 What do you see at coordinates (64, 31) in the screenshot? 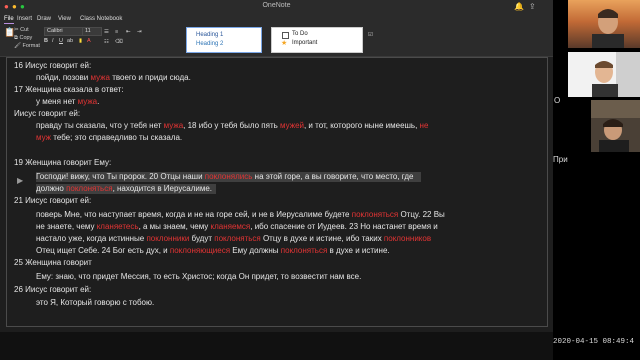
I see `font-name-select: Calibri` at bounding box center [64, 31].